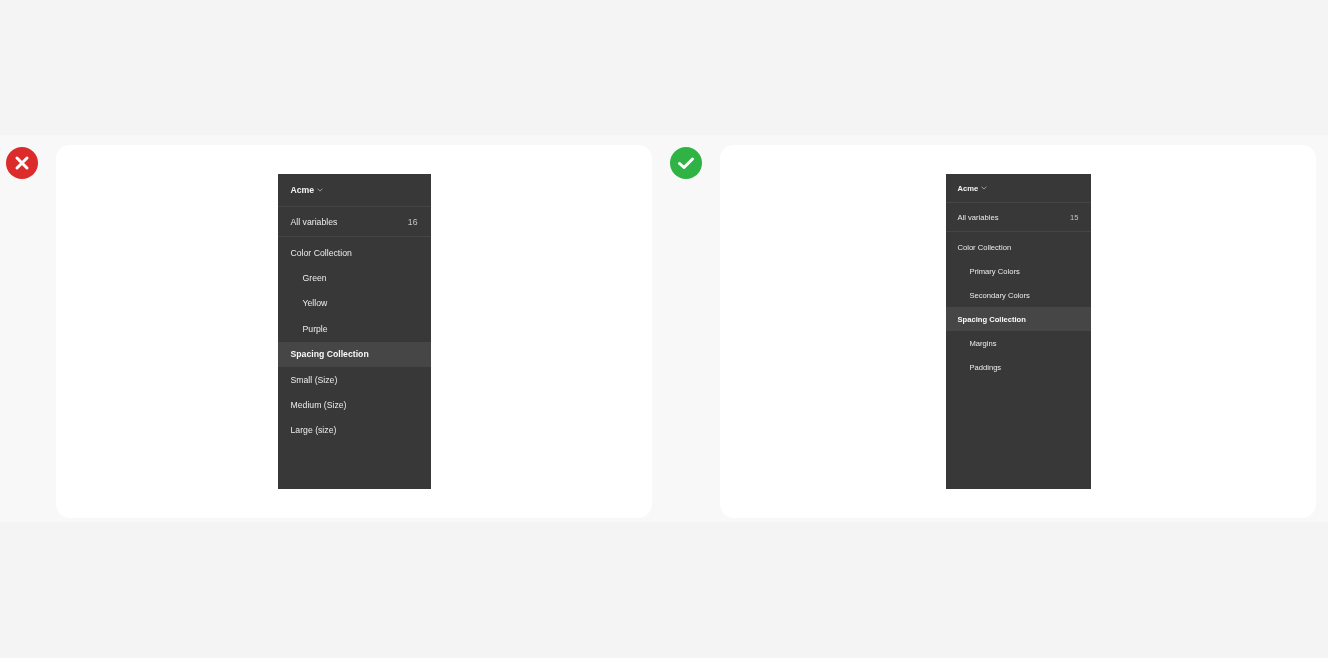 Image resolution: width=1328 pixels, height=658 pixels. I want to click on list-item: Yellow, so click(354, 303).